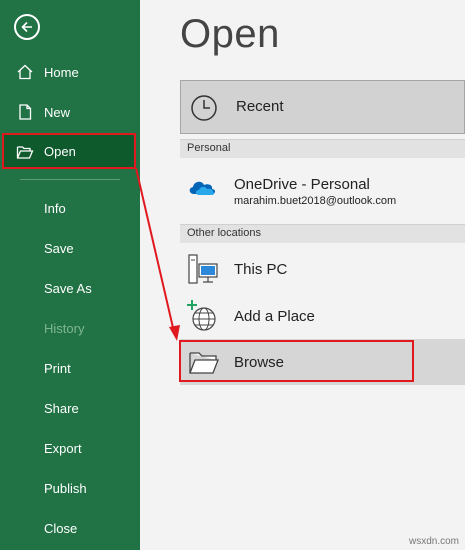  Describe the element at coordinates (25, 112) in the screenshot. I see `new-document-icon` at that location.